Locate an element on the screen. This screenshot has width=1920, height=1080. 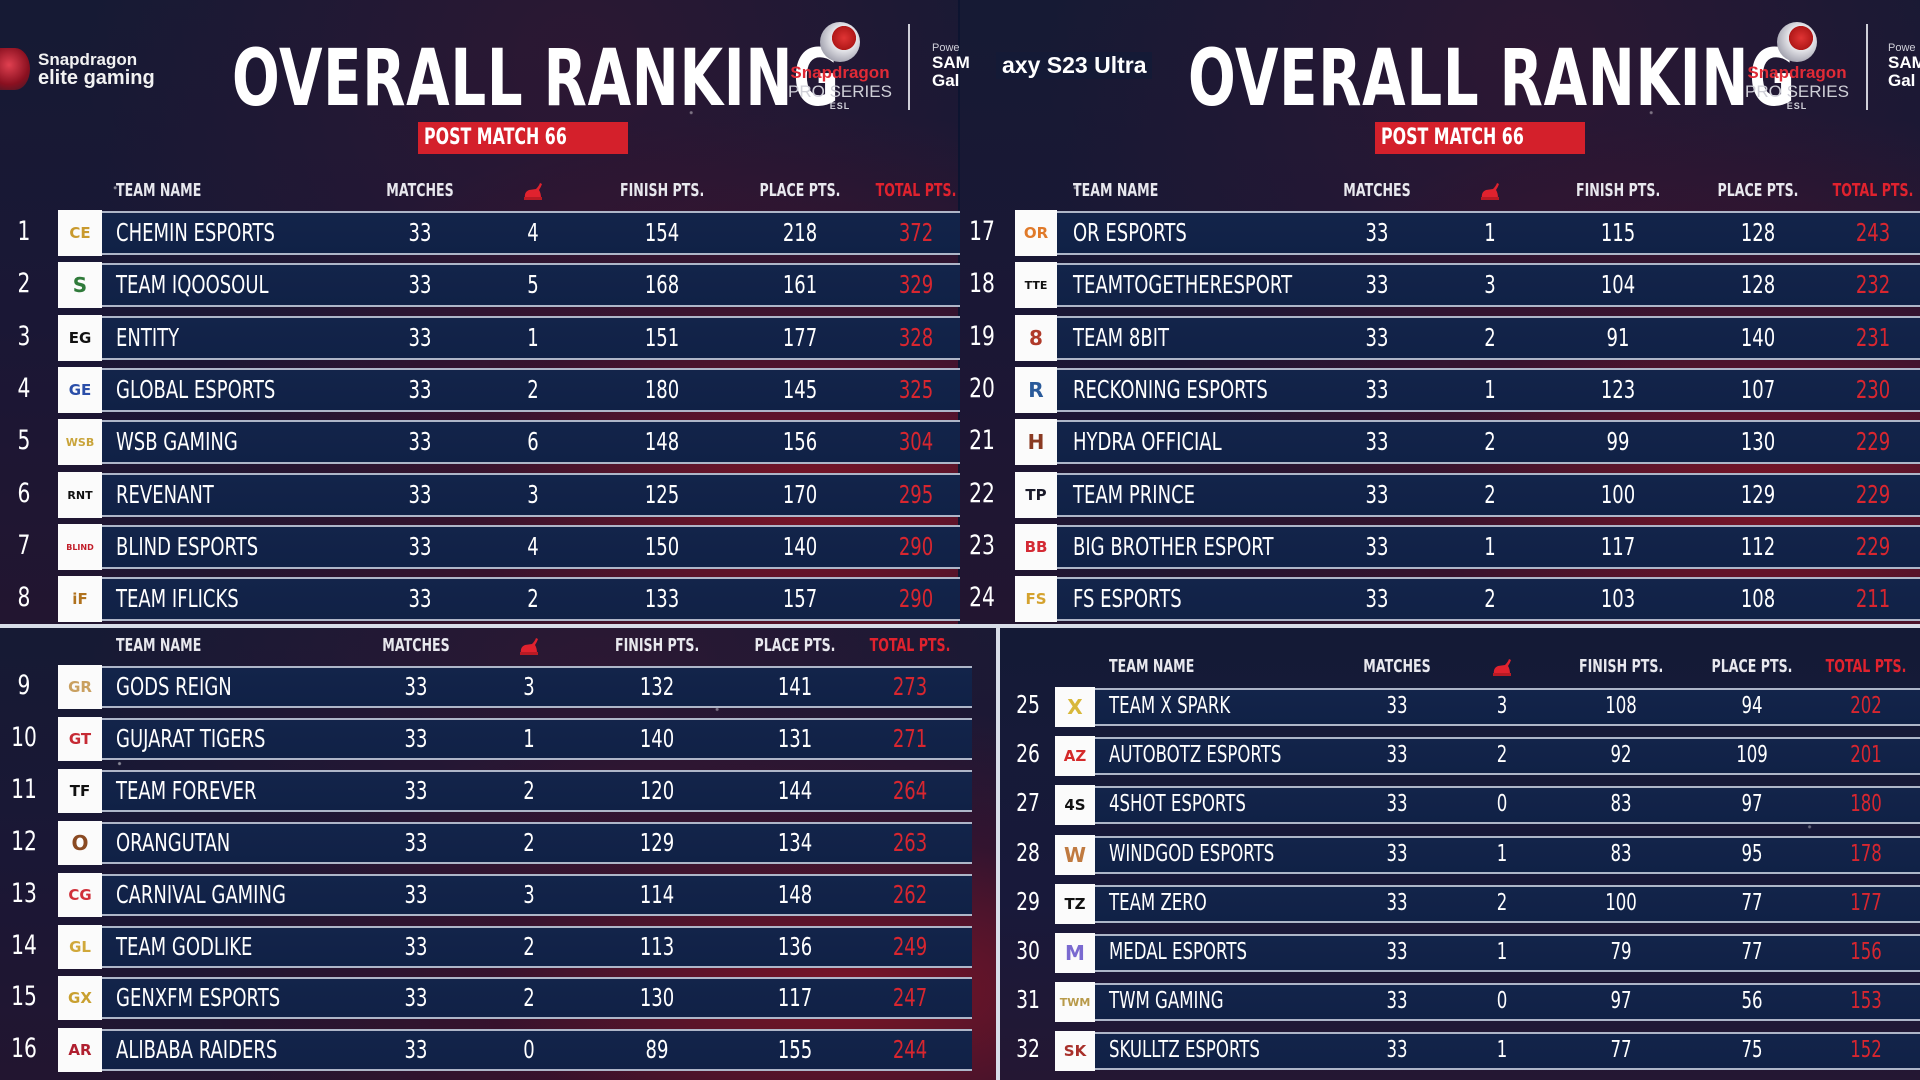
team-logo-icon: FS is located at coordinates (1036, 599).